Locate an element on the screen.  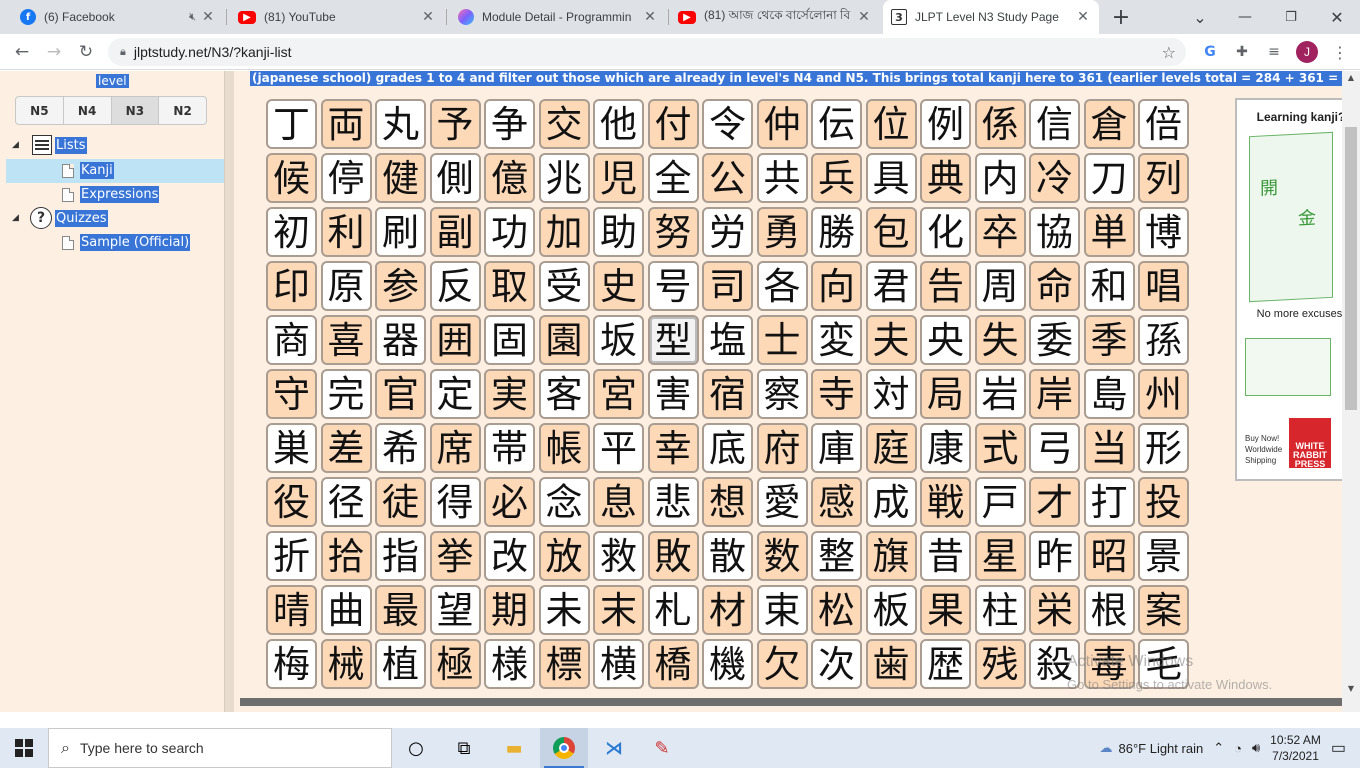
kanji-cell: 挙 is located at coordinates (455, 556).